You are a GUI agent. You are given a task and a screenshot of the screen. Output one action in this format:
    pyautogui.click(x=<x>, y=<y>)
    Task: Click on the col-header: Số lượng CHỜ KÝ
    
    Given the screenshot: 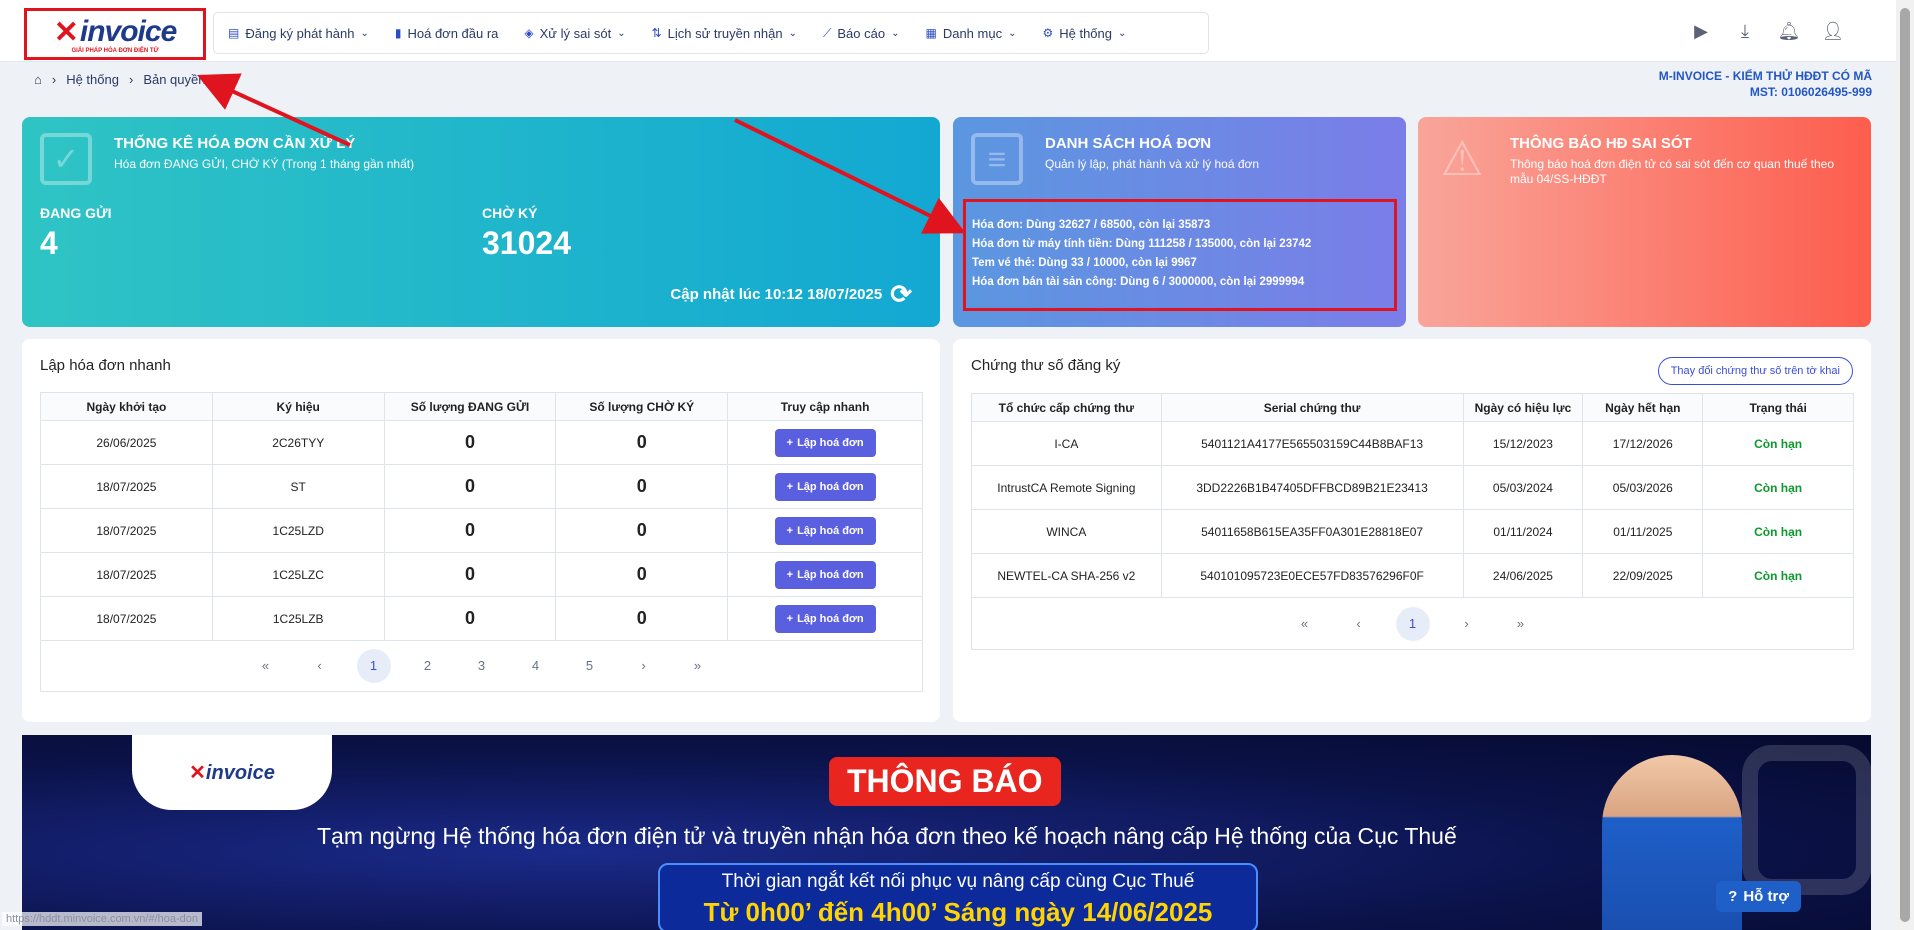 What is the action you would take?
    pyautogui.click(x=642, y=406)
    